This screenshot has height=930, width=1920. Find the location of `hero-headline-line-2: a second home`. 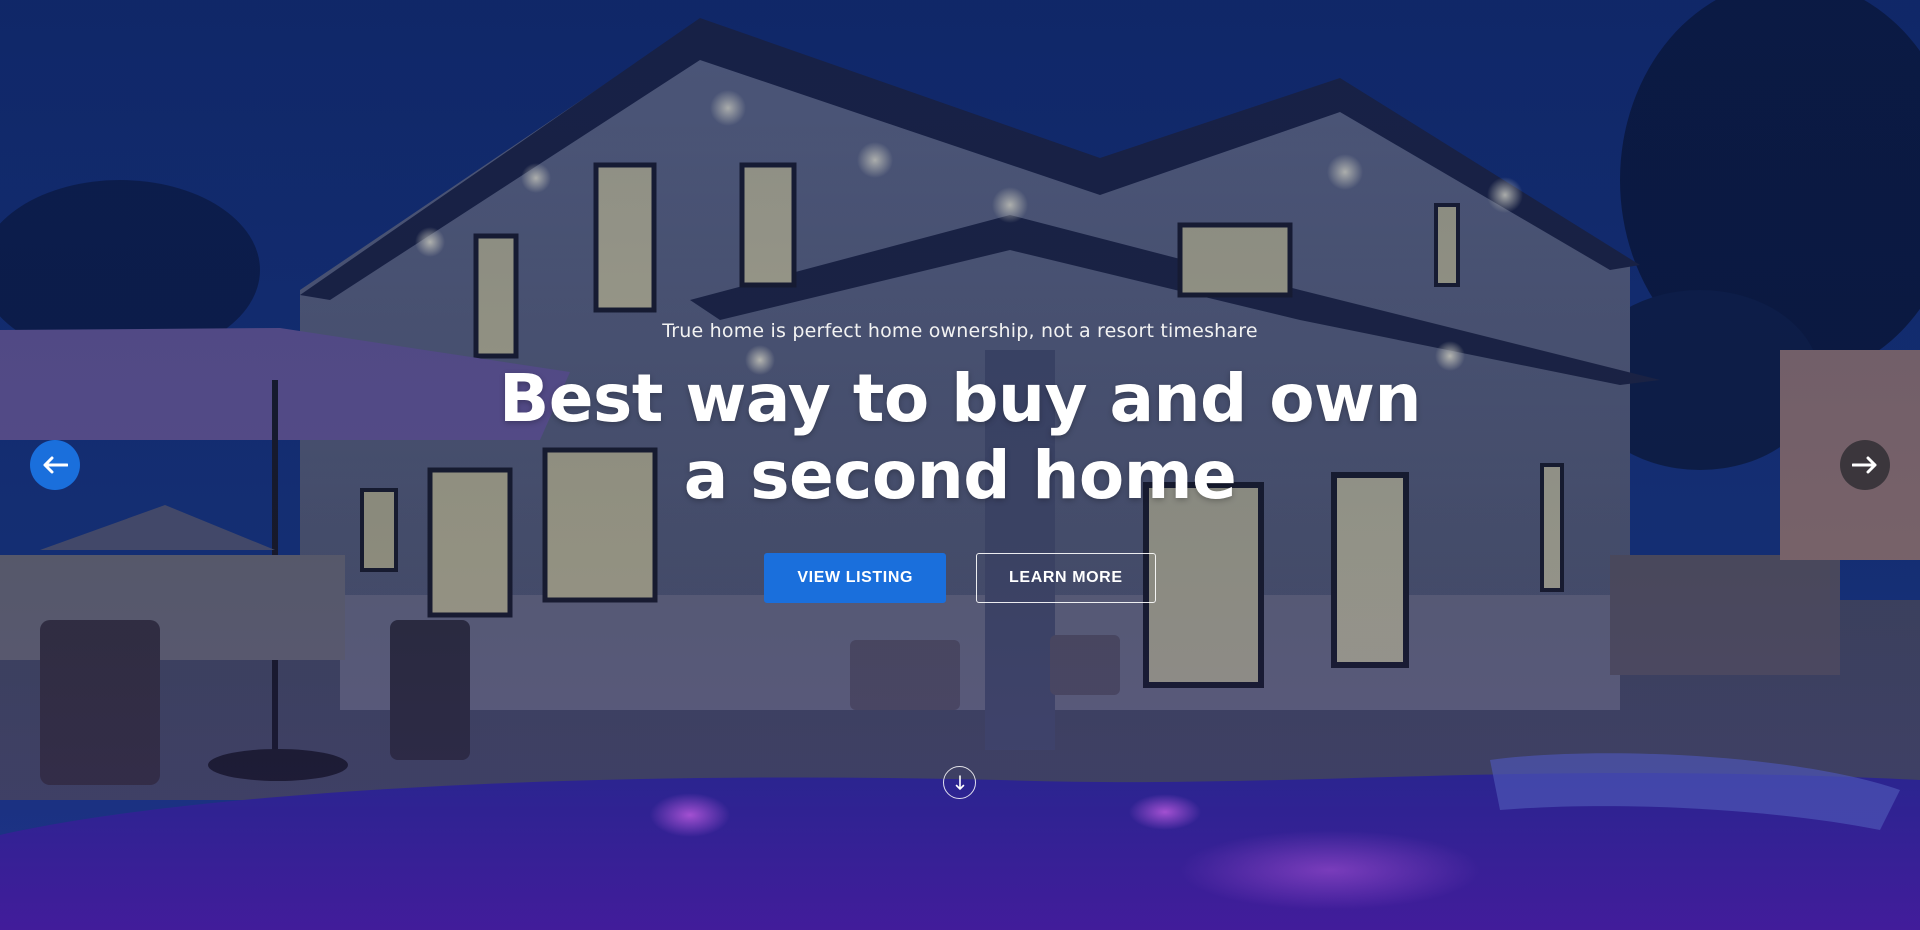

hero-headline-line-2: a second home is located at coordinates (960, 475).